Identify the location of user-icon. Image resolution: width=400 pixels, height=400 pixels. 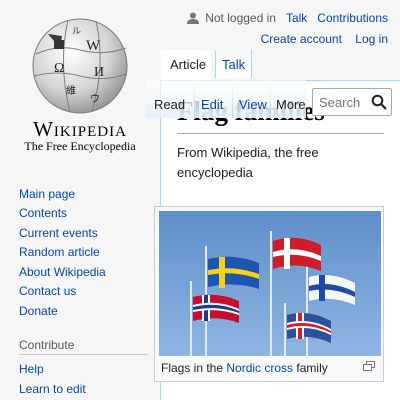
(193, 18).